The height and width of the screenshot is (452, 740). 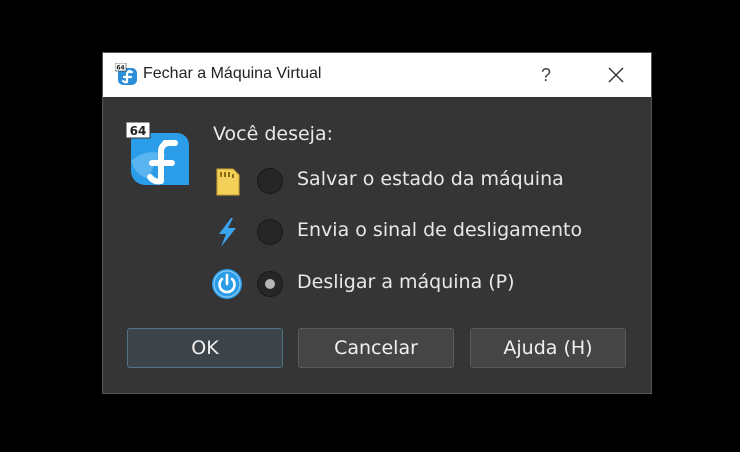 I want to click on app-icon-badge: 64, so click(x=120, y=67).